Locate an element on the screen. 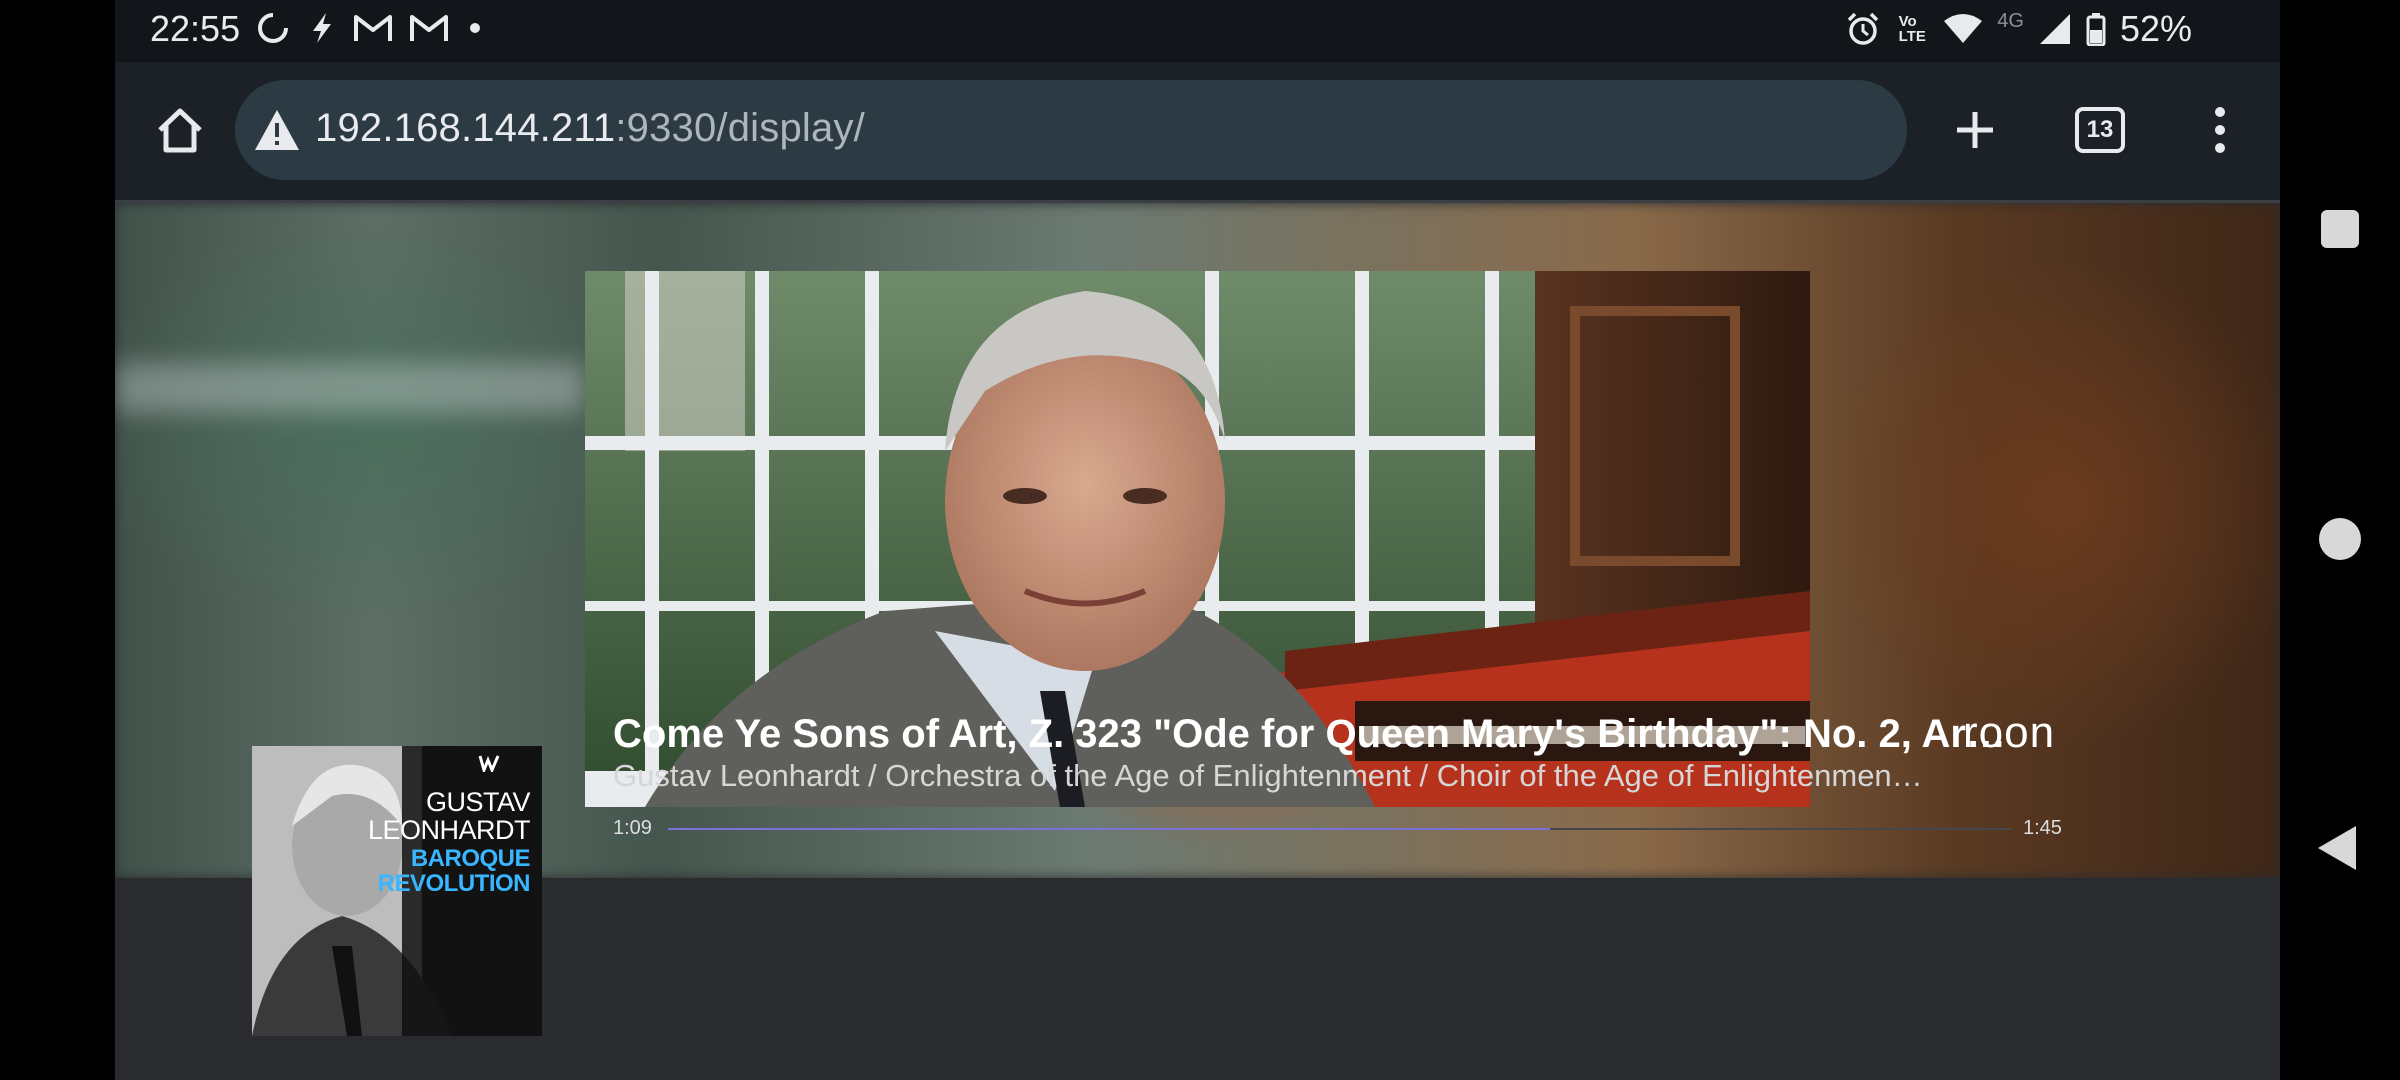 The image size is (2400, 1080). network-type: 4G is located at coordinates (2010, 21).